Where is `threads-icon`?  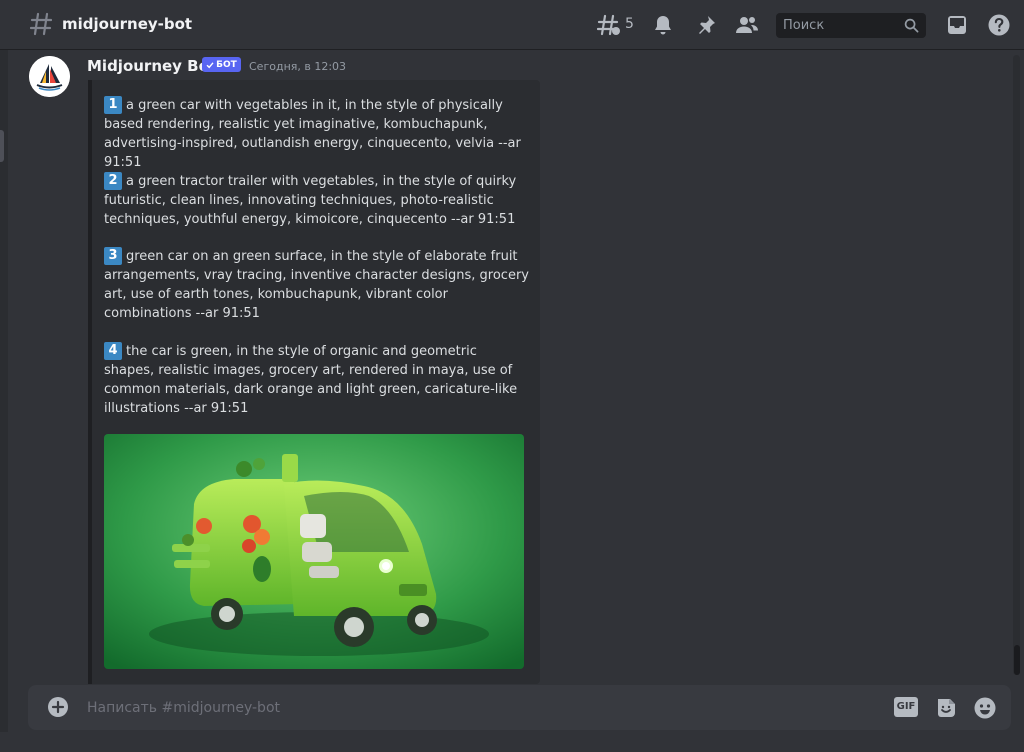 threads-icon is located at coordinates (609, 25).